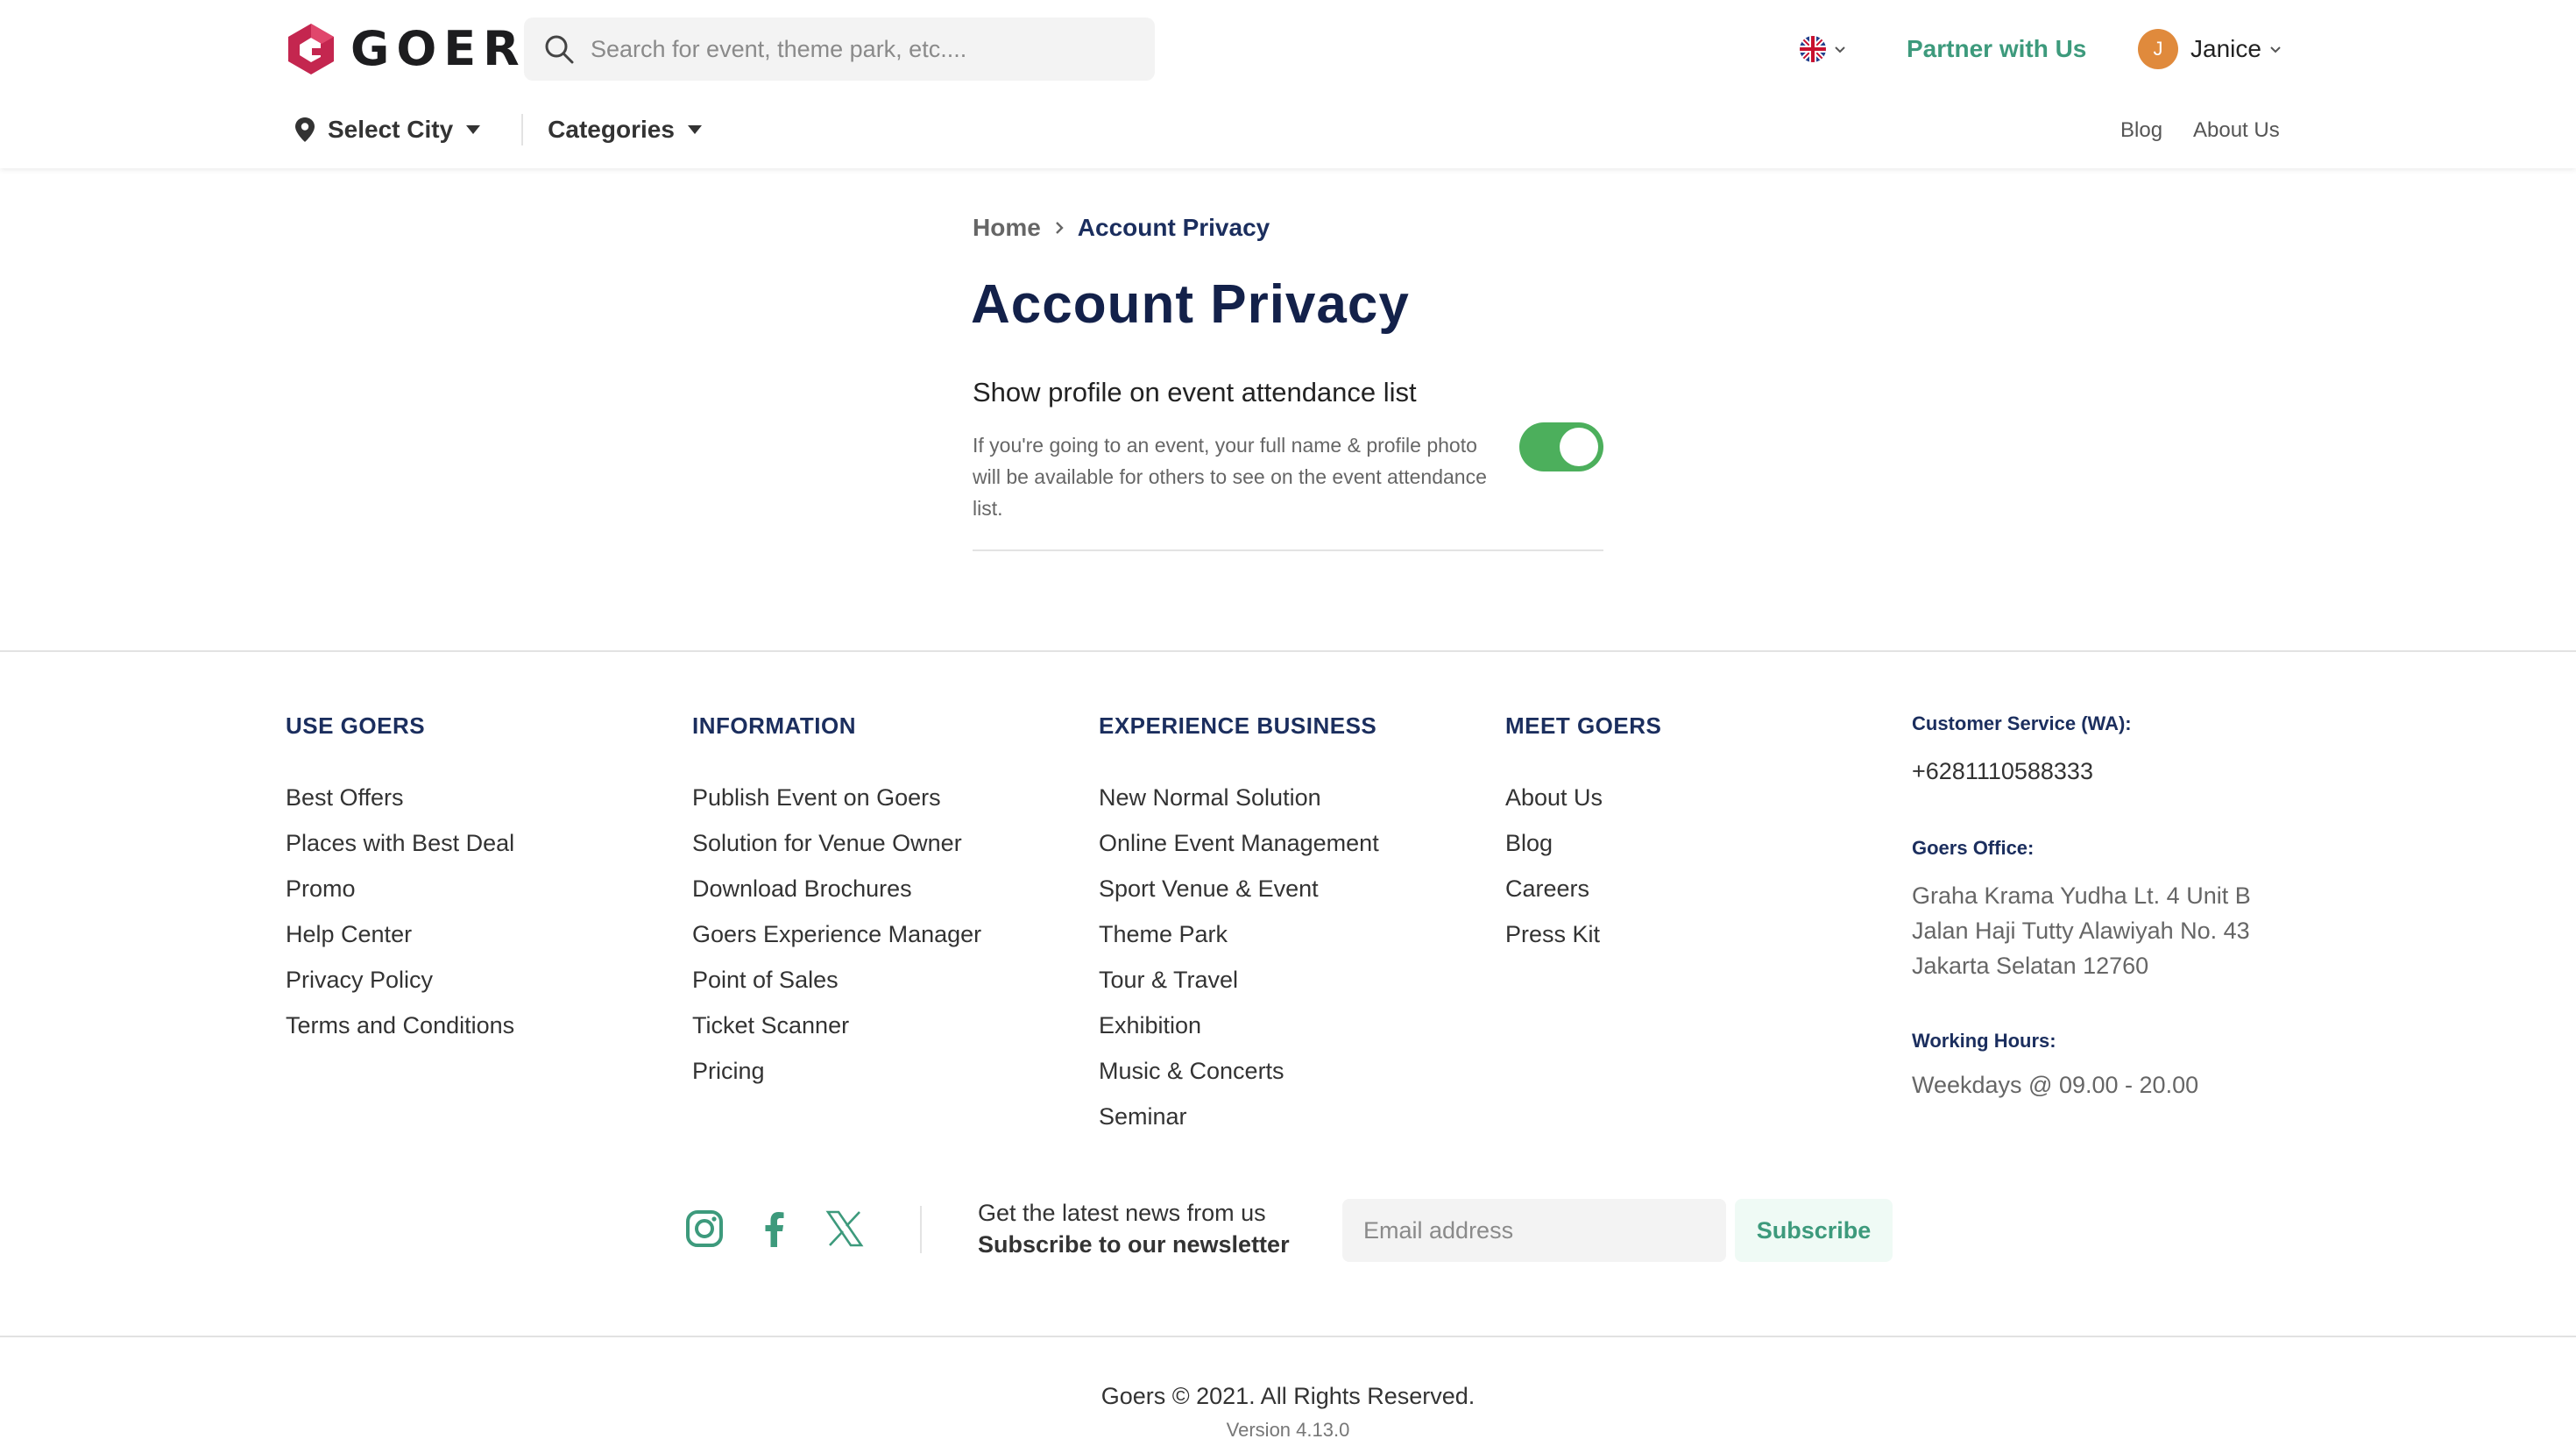 The height and width of the screenshot is (1453, 2576). What do you see at coordinates (611, 129) in the screenshot?
I see `categories-label: Categories` at bounding box center [611, 129].